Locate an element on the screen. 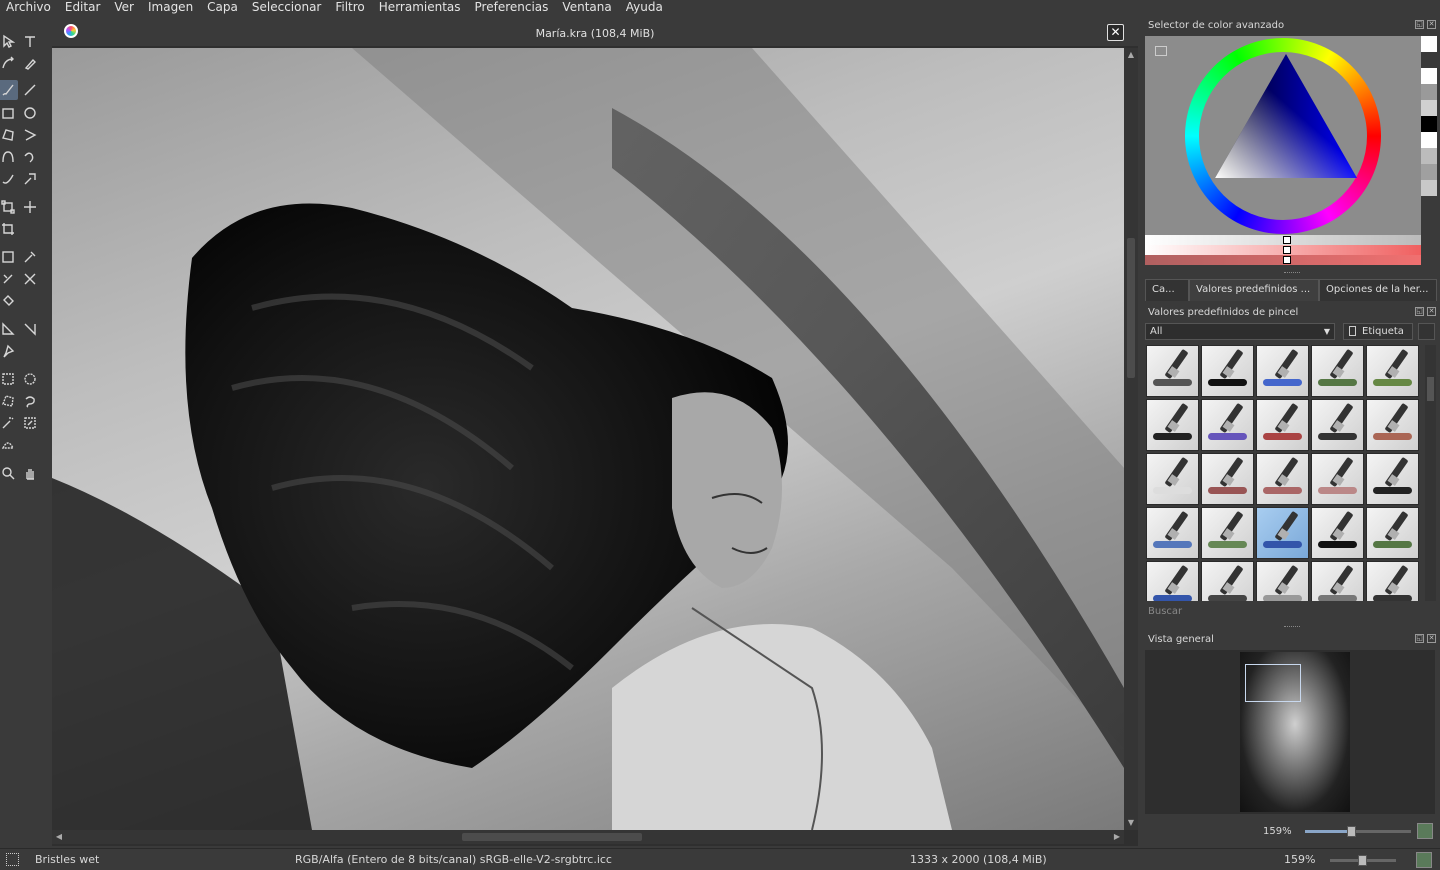  edit-shapes-tool is located at coordinates (9, 63).